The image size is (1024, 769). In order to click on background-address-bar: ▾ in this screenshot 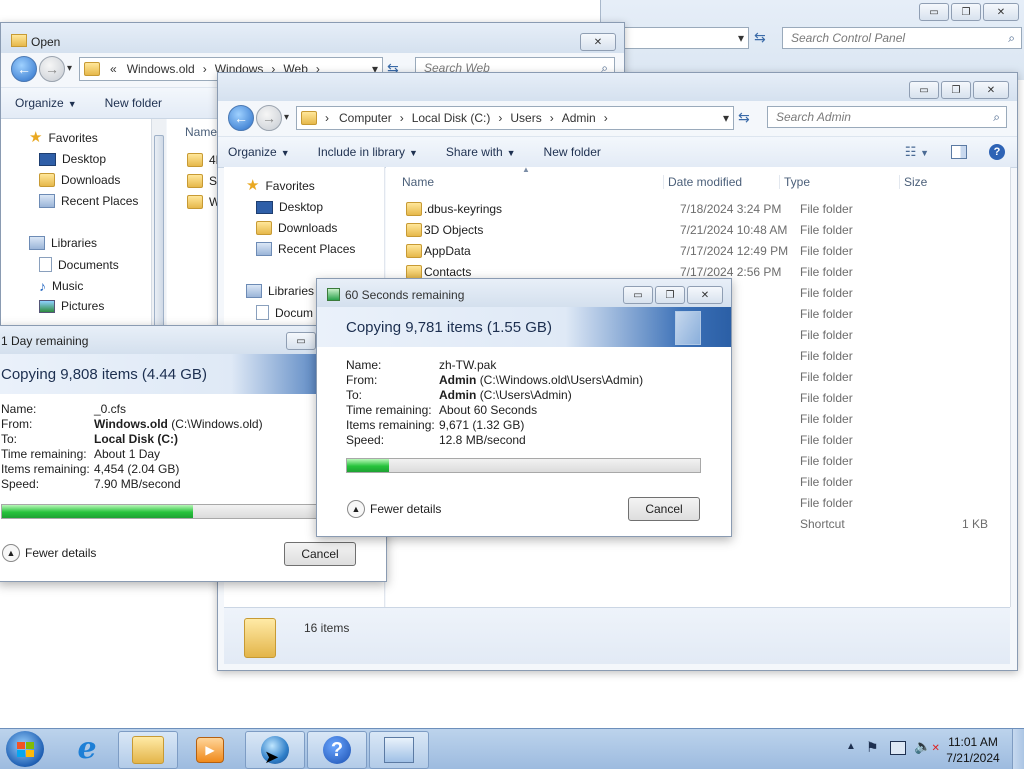, I will do `click(686, 38)`.